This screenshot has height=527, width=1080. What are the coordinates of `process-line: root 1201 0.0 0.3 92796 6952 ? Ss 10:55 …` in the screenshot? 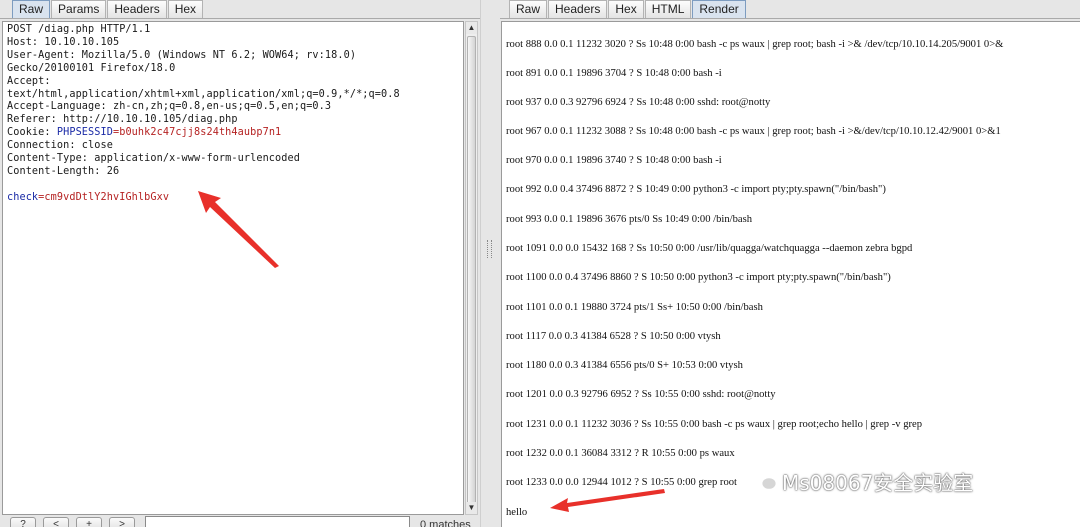 It's located at (641, 394).